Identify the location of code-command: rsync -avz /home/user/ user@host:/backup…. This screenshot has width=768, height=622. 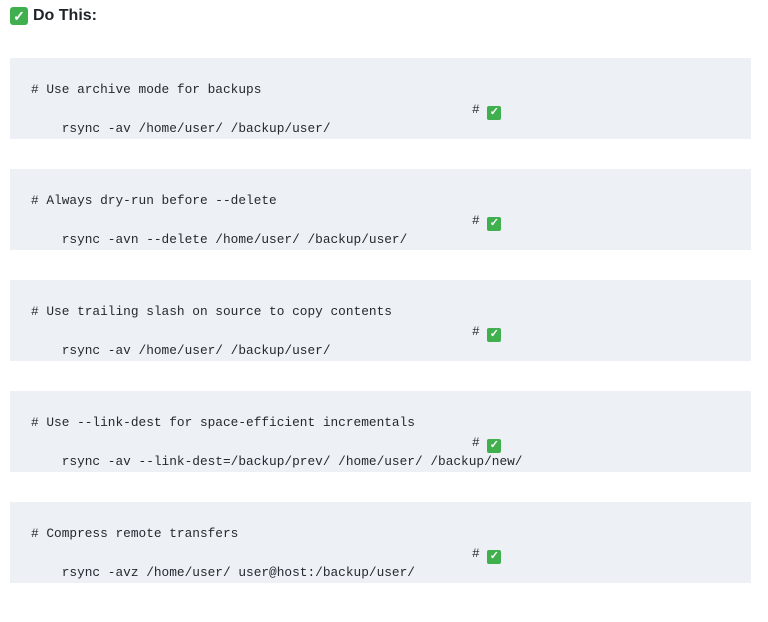
(238, 572).